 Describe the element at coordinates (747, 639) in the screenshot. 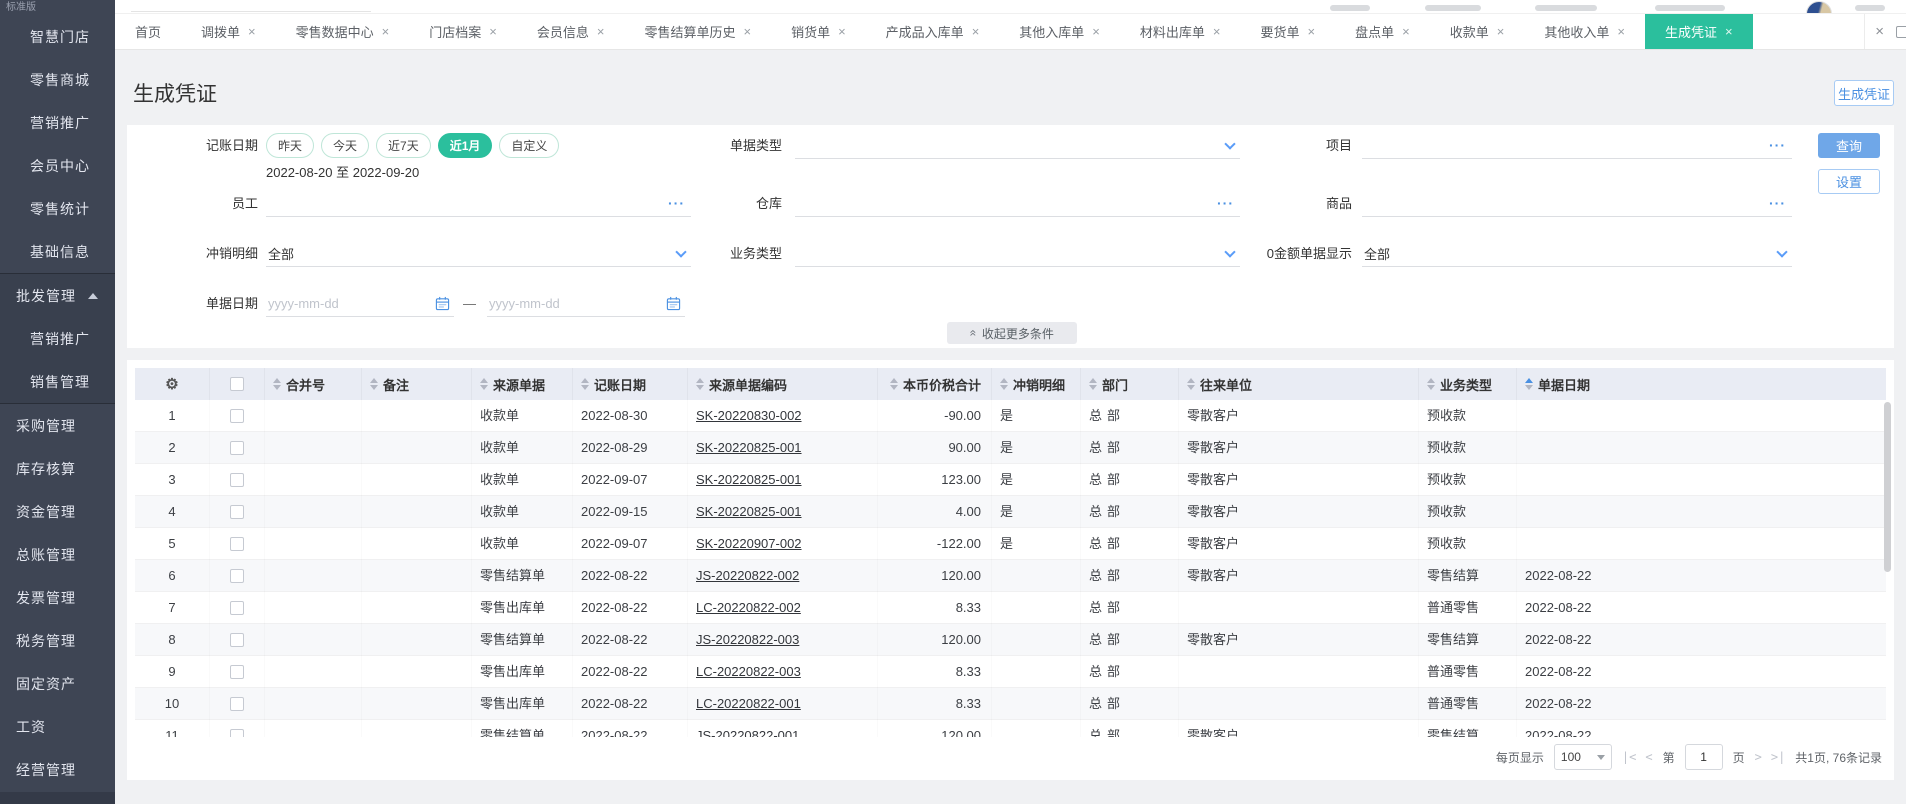

I see `source-code-link: JS-20220822-003` at that location.